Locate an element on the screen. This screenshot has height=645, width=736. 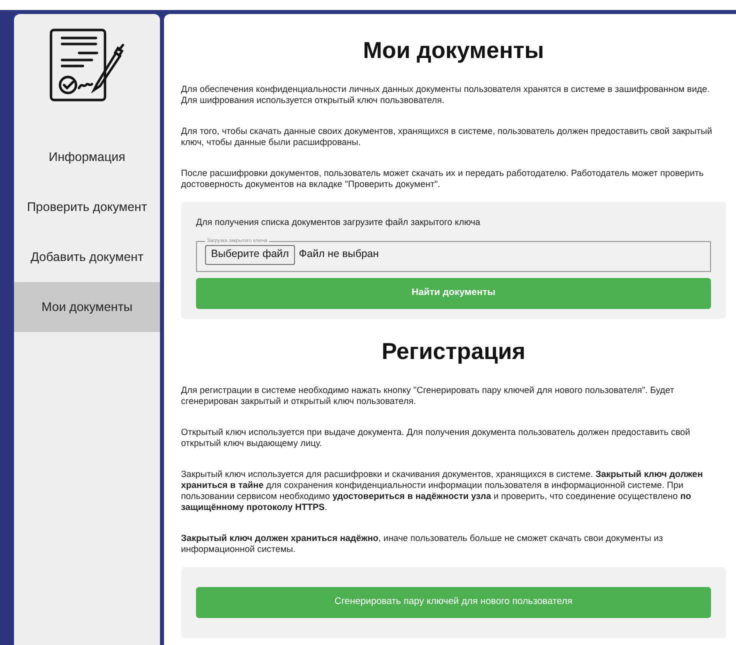
paragraph: После расшифровки документов, пользователь может скачать их и передать работодателю. Работодатель может проверить достоверность документов на вкладке "Проверить документ". is located at coordinates (443, 179).